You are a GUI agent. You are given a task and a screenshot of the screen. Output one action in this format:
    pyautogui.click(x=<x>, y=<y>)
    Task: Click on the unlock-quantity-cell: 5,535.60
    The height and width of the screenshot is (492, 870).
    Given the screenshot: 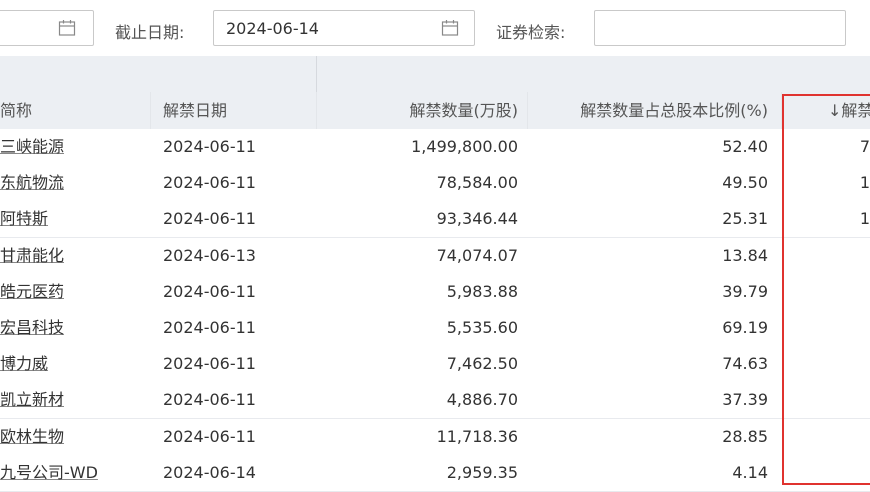 What is the action you would take?
    pyautogui.click(x=482, y=327)
    